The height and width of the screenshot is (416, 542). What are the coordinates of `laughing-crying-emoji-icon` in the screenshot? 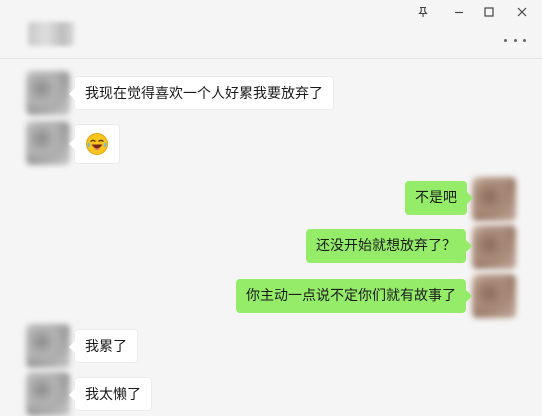 It's located at (97, 144).